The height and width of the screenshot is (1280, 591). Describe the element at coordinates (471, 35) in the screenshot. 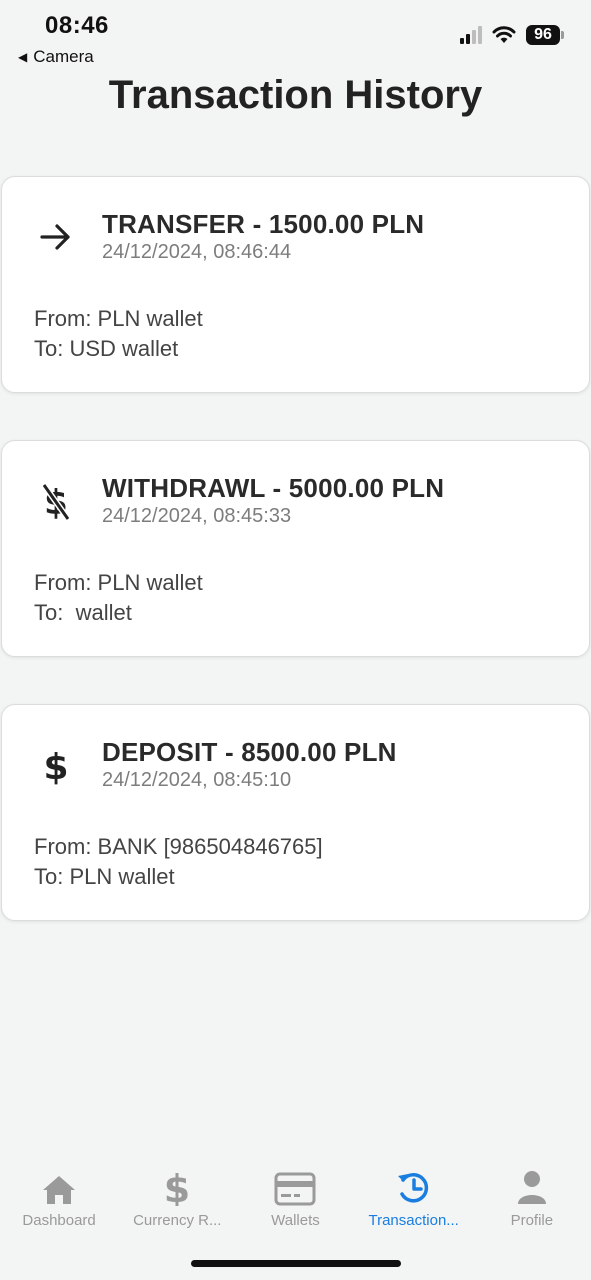

I see `cellular-signal-icon` at that location.